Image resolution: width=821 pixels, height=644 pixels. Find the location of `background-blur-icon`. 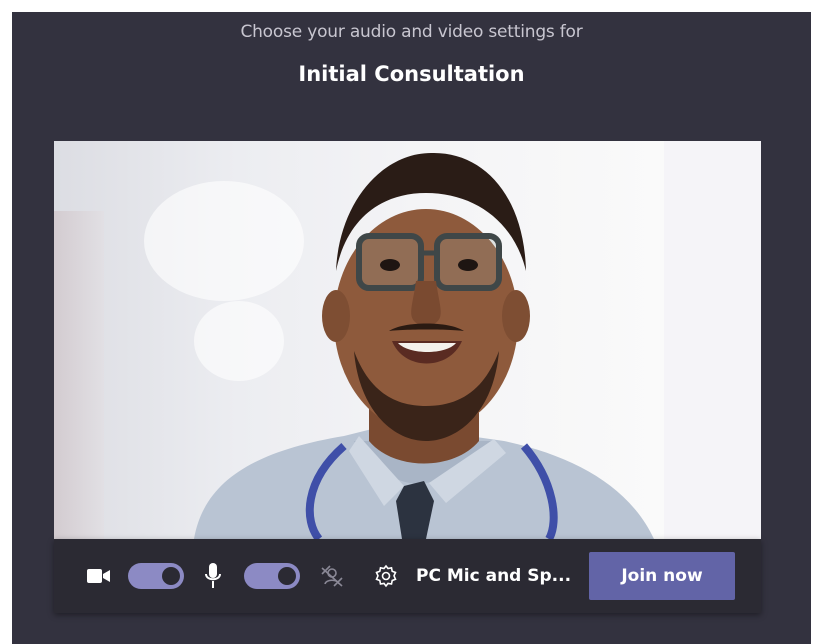

background-blur-icon is located at coordinates (332, 576).